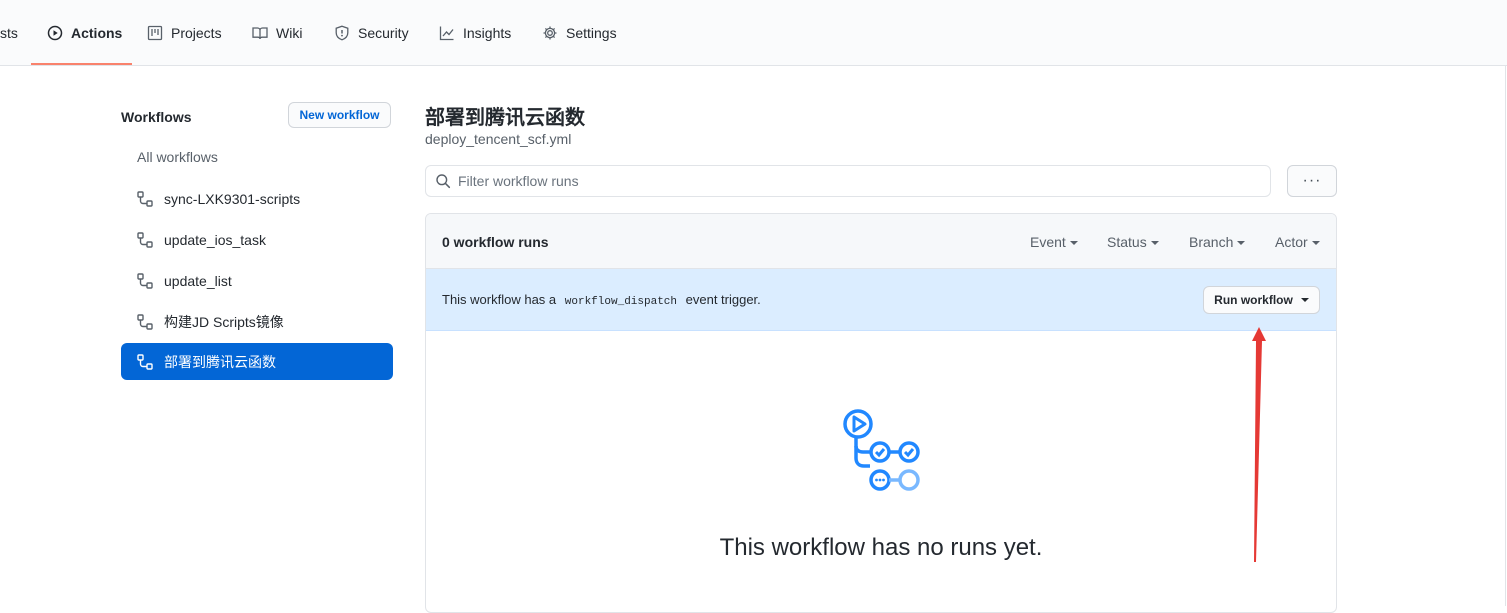  What do you see at coordinates (383, 32) in the screenshot?
I see `tab-label: Security` at bounding box center [383, 32].